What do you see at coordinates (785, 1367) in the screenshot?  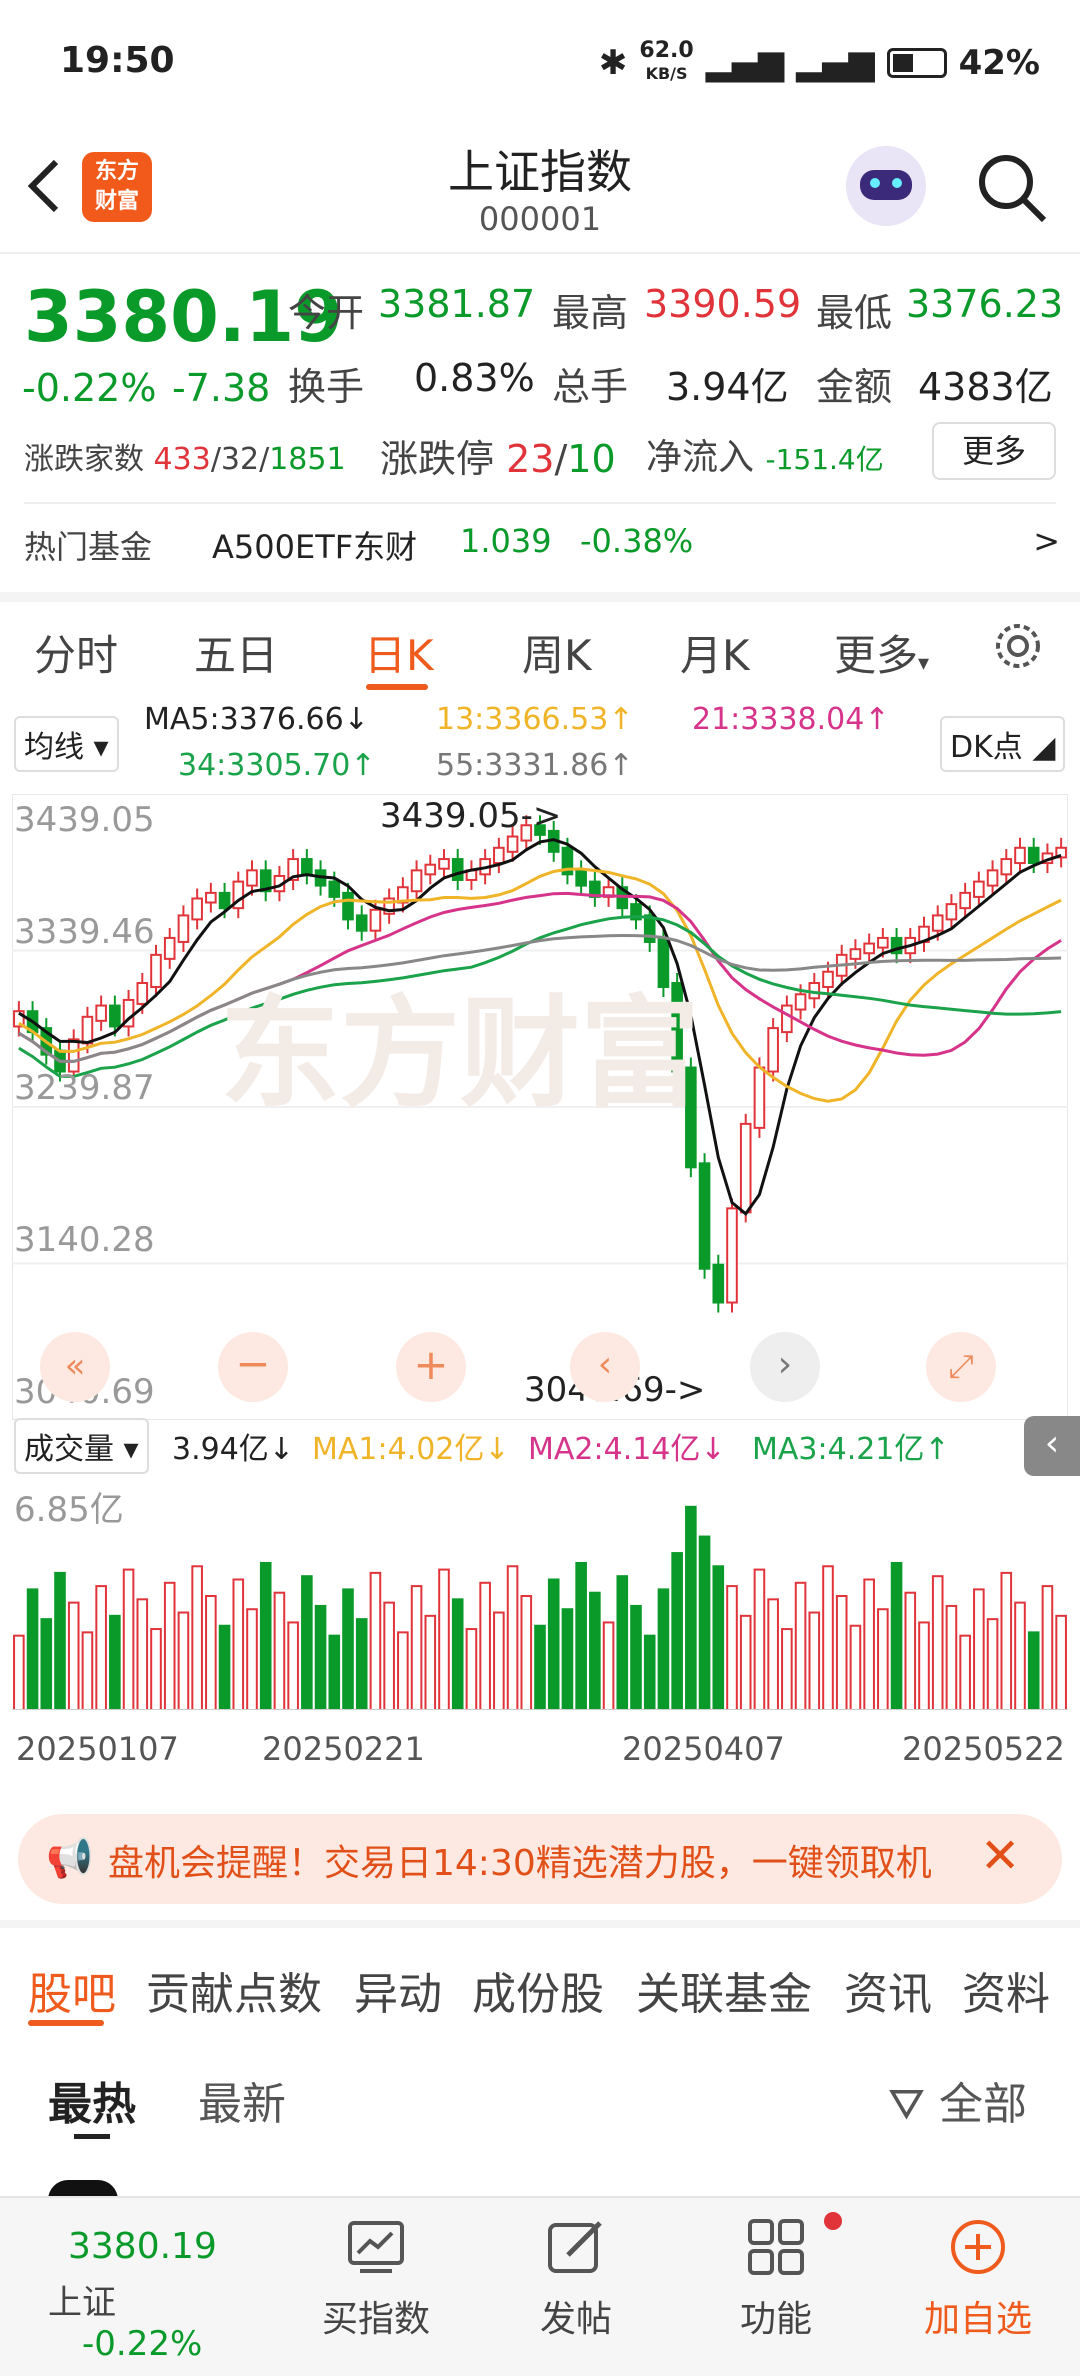 I see `next-button: ›` at bounding box center [785, 1367].